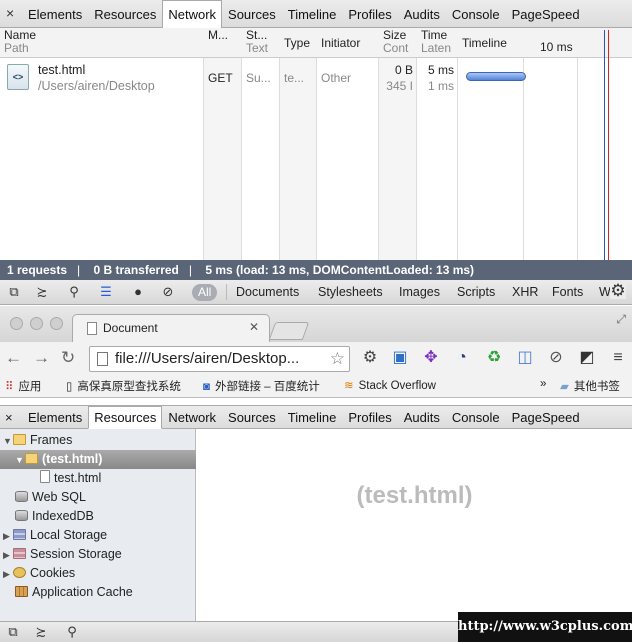 This screenshot has width=632, height=642. What do you see at coordinates (496, 76) in the screenshot?
I see `timeline-bar` at bounding box center [496, 76].